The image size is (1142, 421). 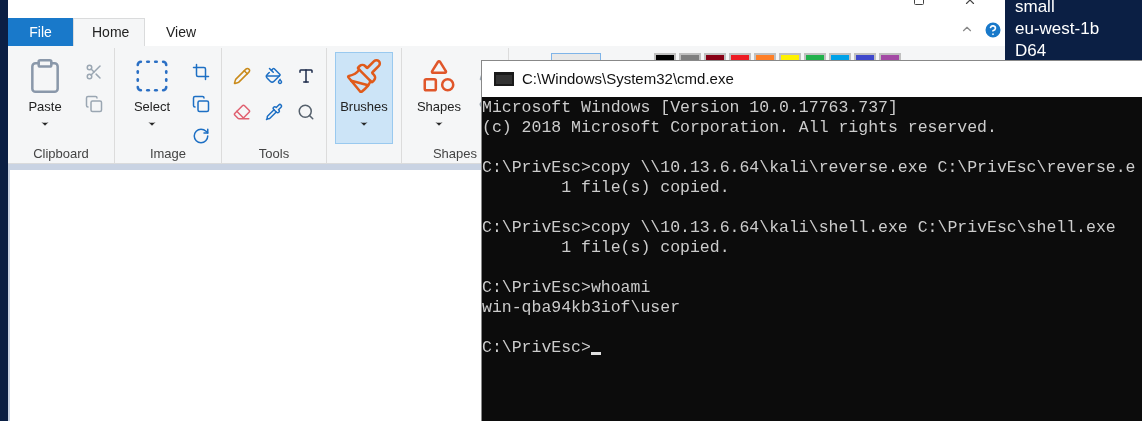 What do you see at coordinates (536, 348) in the screenshot?
I see `console-line: C:\PrivEsc>` at bounding box center [536, 348].